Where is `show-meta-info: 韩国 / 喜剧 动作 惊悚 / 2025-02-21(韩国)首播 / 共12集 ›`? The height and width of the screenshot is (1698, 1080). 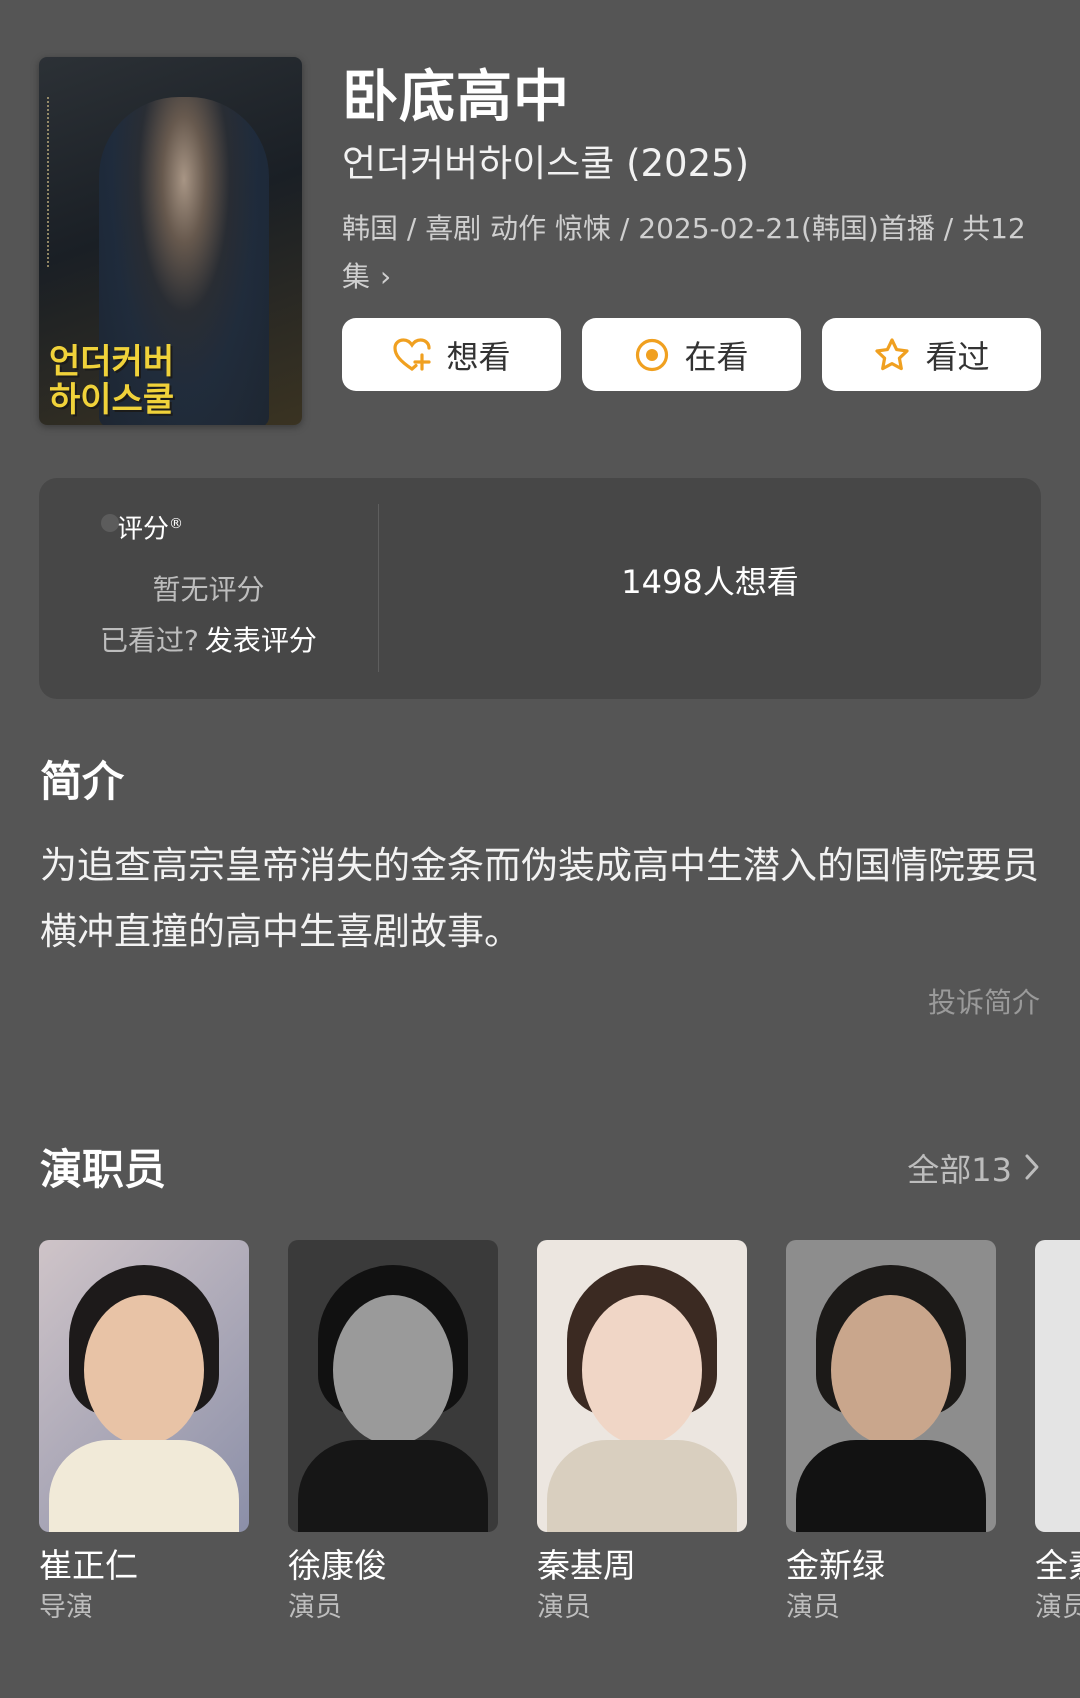
show-meta-info: 韩国 / 喜剧 动作 惊悚 / 2025-02-21(韩国)首播 / 共12集 › is located at coordinates (692, 253).